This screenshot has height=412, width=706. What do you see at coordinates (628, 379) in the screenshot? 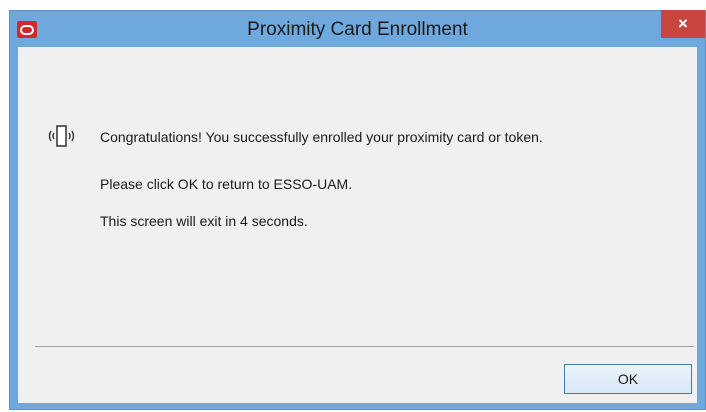
I see `ok-button: OK` at bounding box center [628, 379].